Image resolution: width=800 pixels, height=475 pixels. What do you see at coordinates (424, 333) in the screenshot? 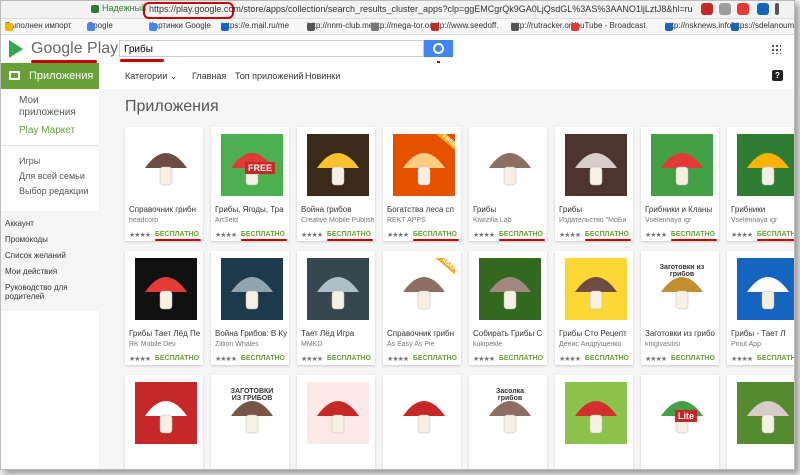
I see `app-name: Справочник грибн` at bounding box center [424, 333].